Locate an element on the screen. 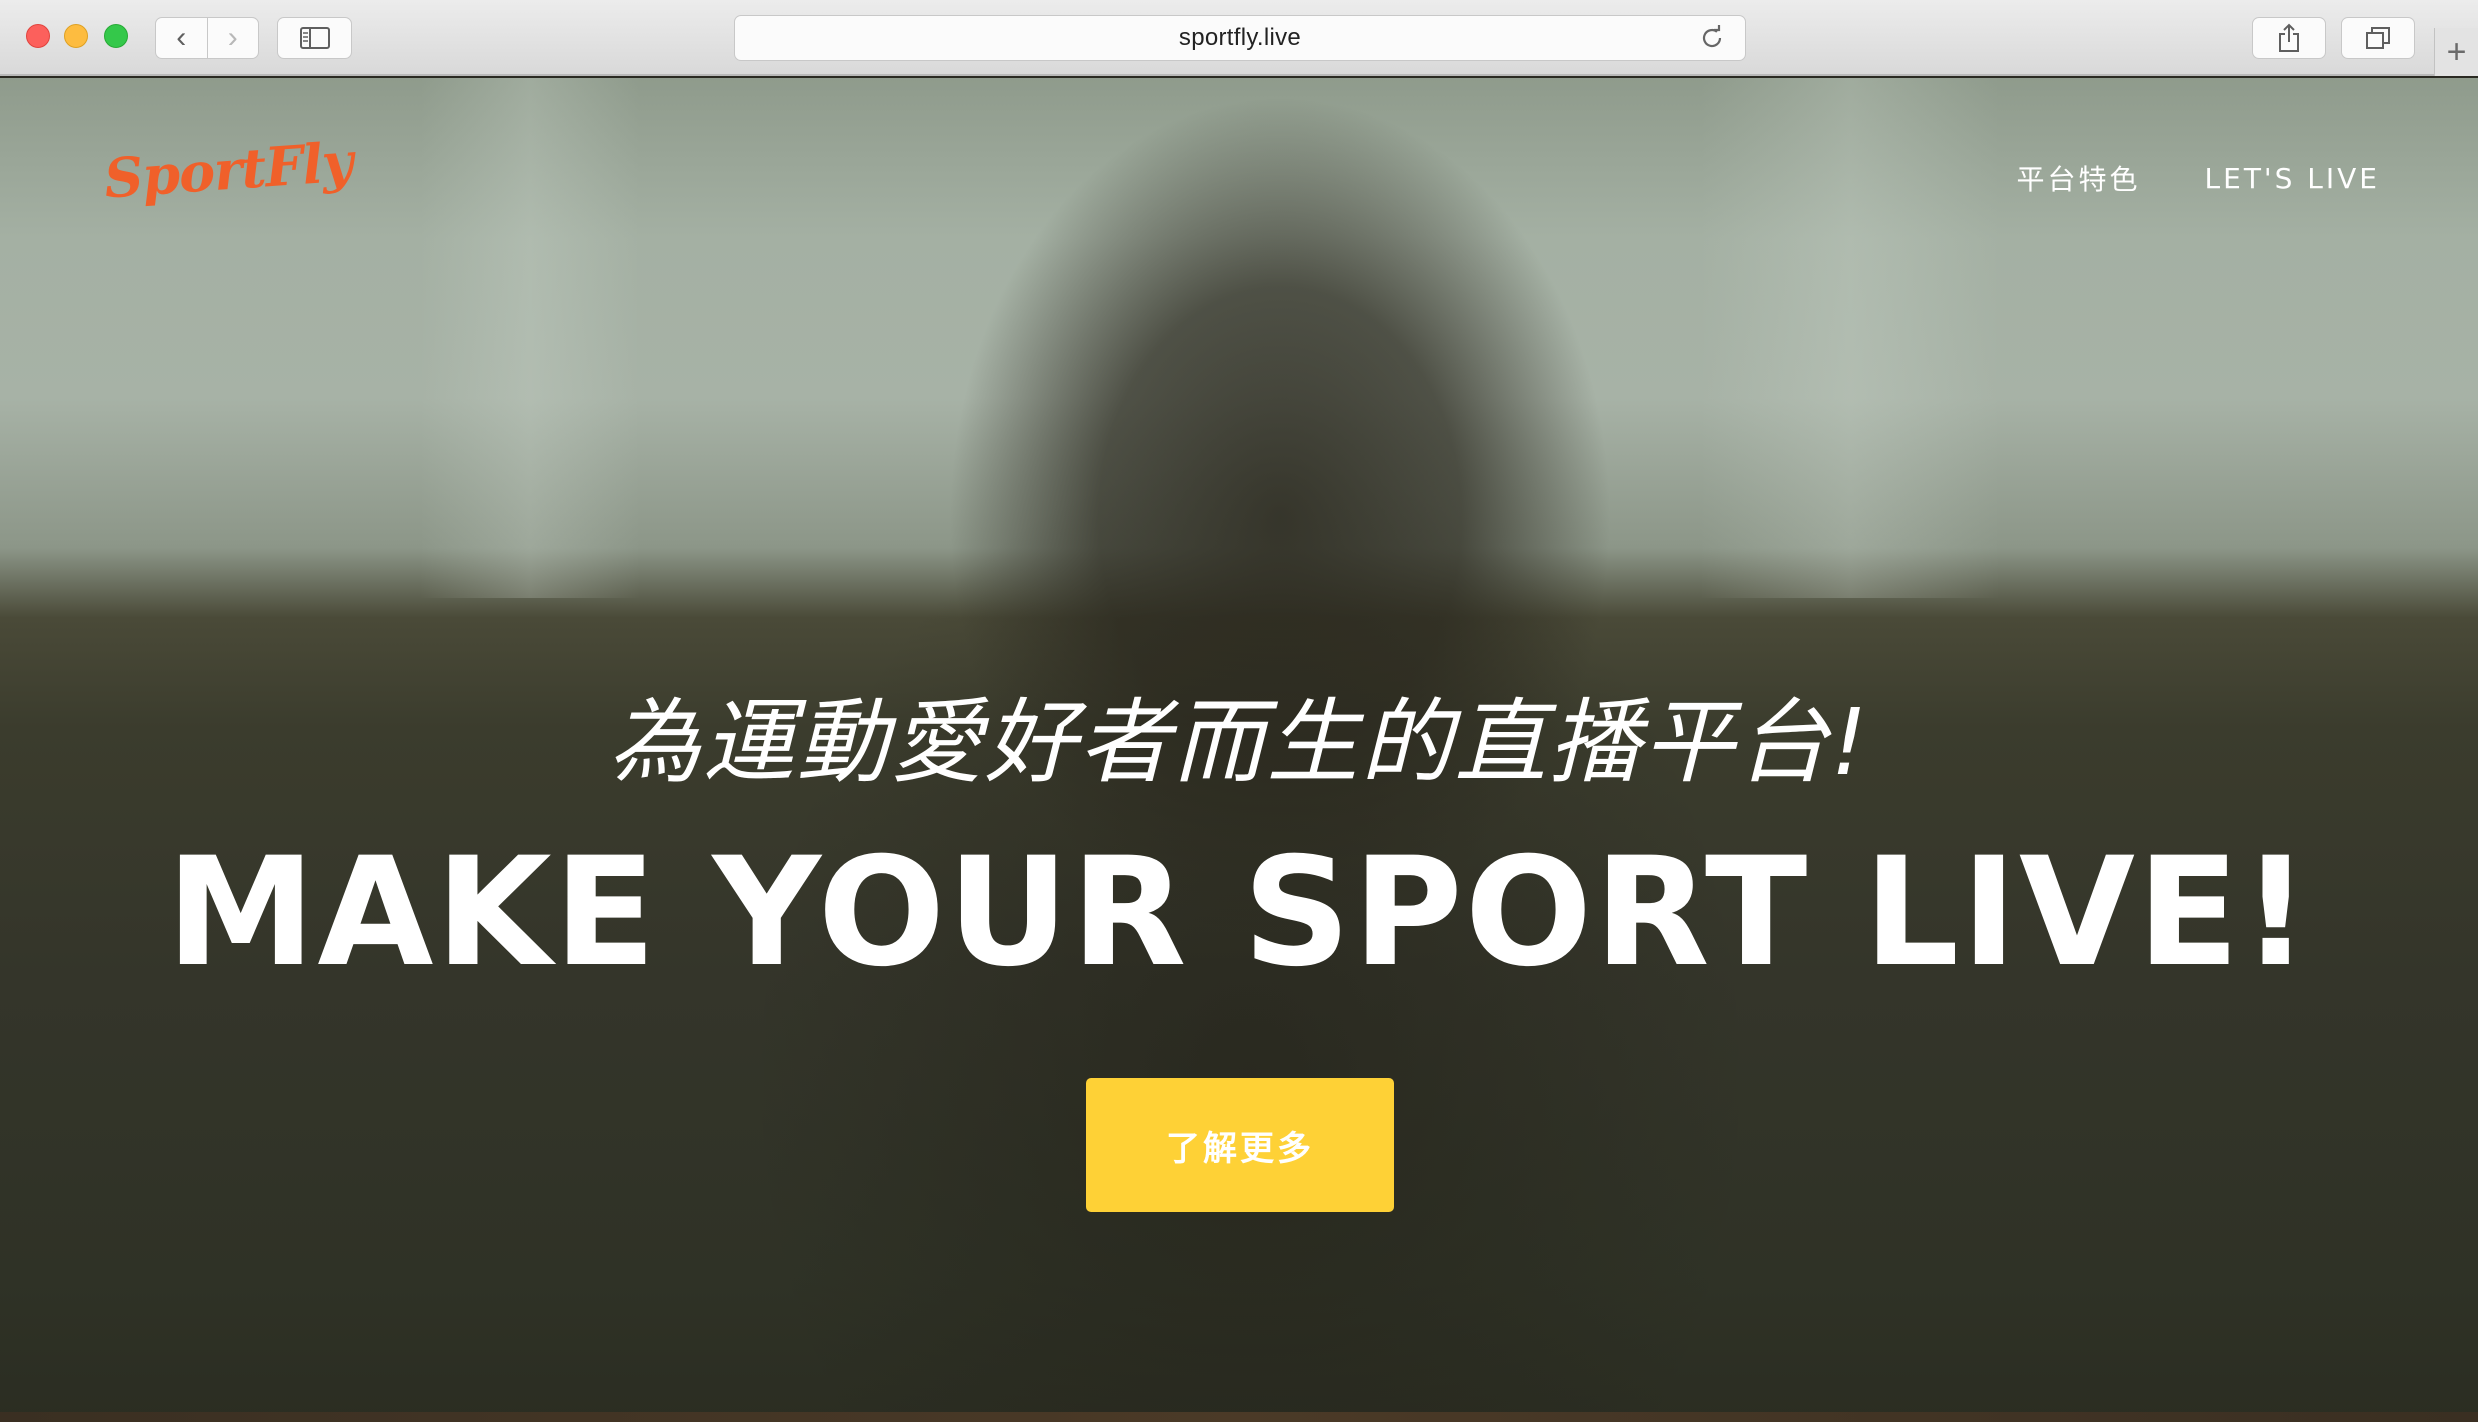 This screenshot has width=2478, height=1422. close-window-button is located at coordinates (38, 36).